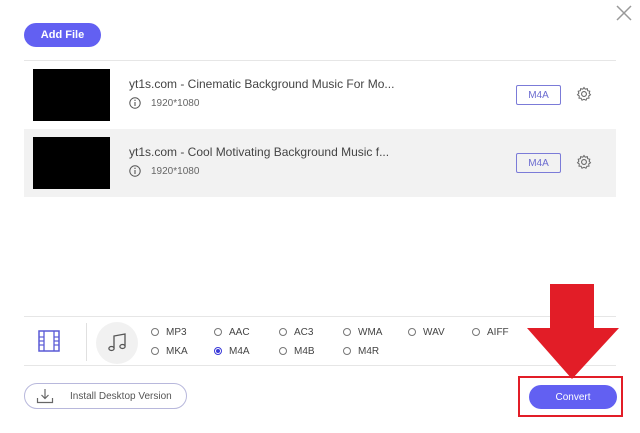  I want to click on format-option-mka: MKA, so click(169, 351).